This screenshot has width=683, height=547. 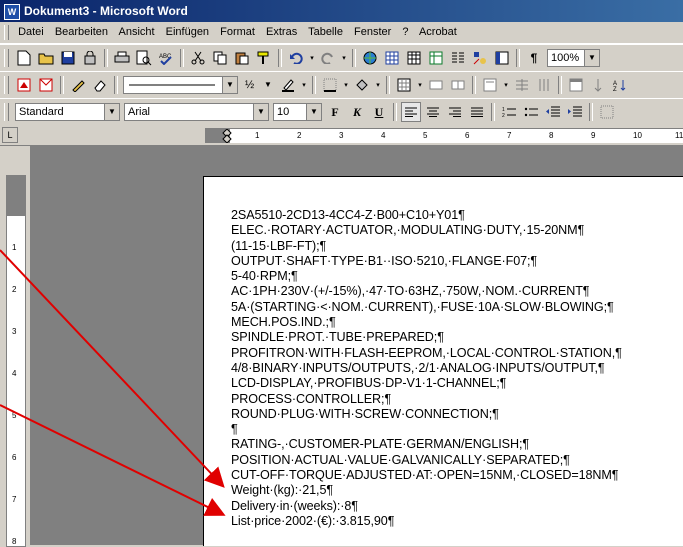 What do you see at coordinates (426, 429) in the screenshot?
I see `doc-line: ¶` at bounding box center [426, 429].